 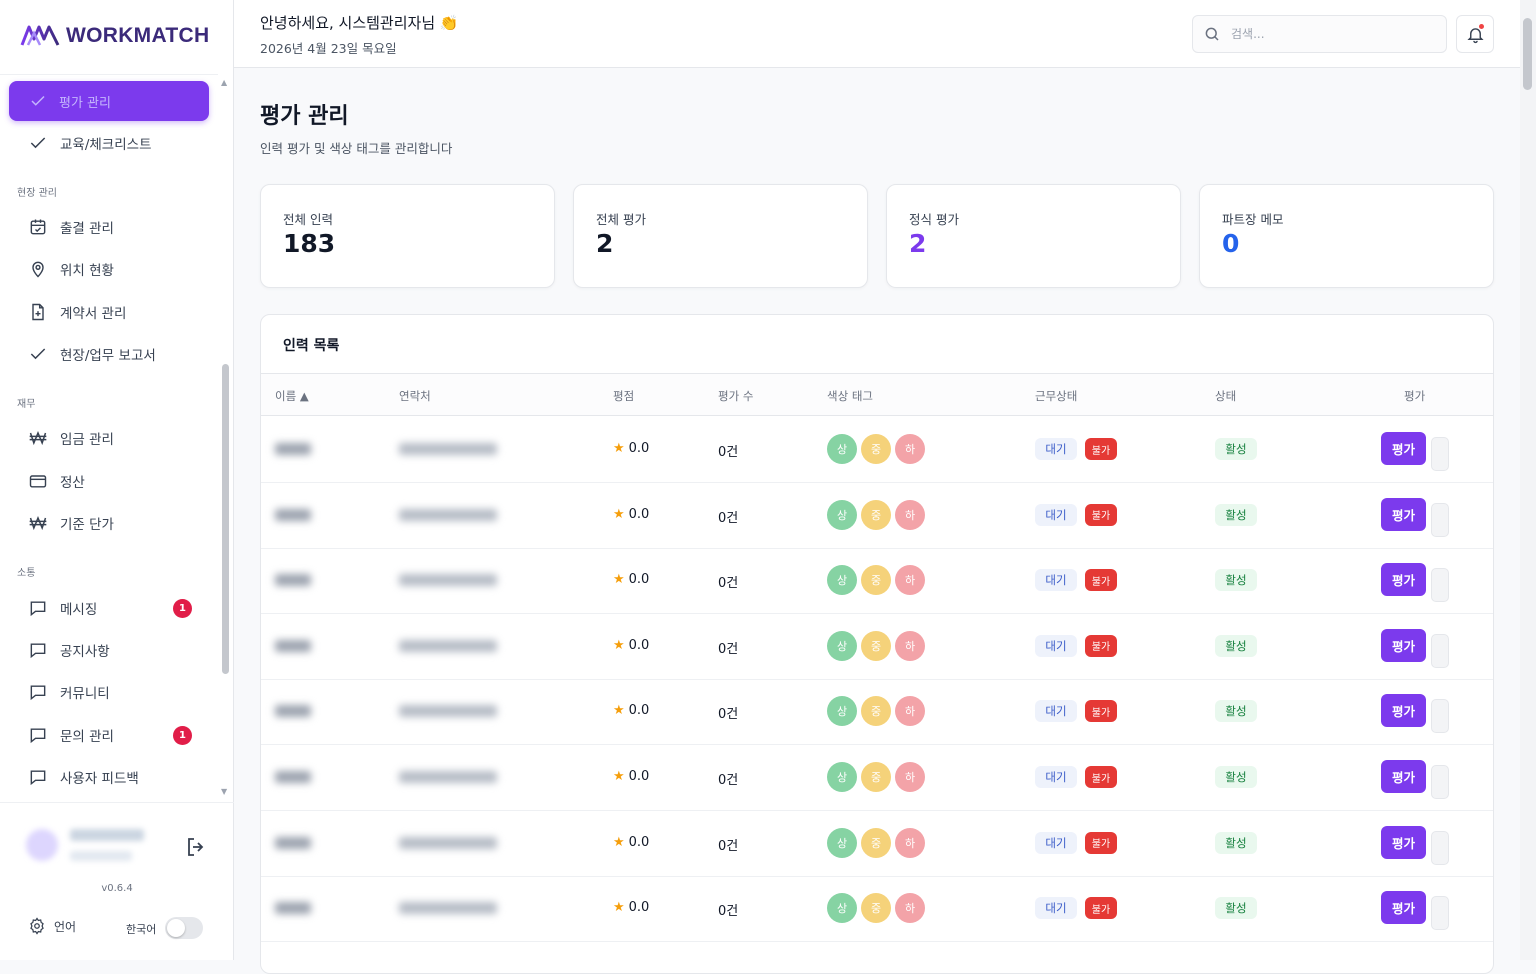 I want to click on search-input, so click(x=1331, y=34).